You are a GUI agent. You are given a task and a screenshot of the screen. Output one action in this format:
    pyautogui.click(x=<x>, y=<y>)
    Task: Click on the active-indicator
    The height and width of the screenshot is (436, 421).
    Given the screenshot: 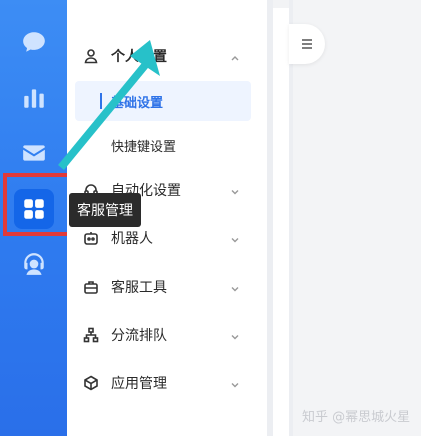 What is the action you would take?
    pyautogui.click(x=101, y=101)
    